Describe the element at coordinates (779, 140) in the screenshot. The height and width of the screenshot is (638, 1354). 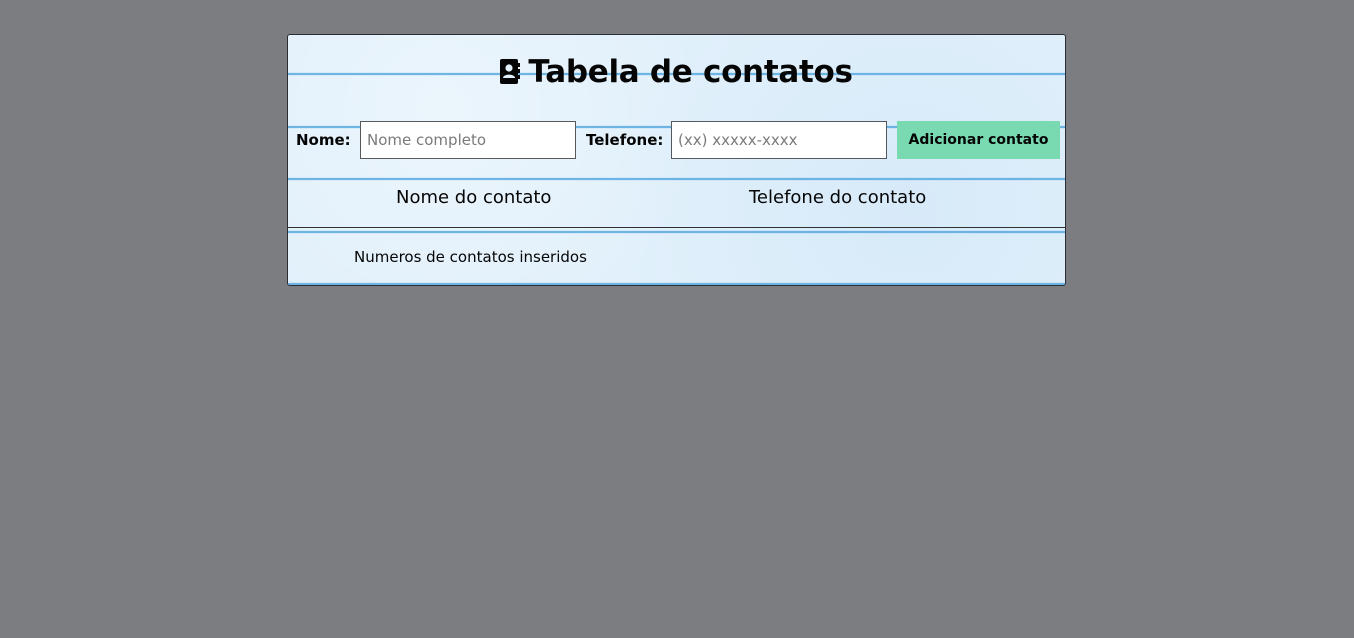
I see `phone-input` at that location.